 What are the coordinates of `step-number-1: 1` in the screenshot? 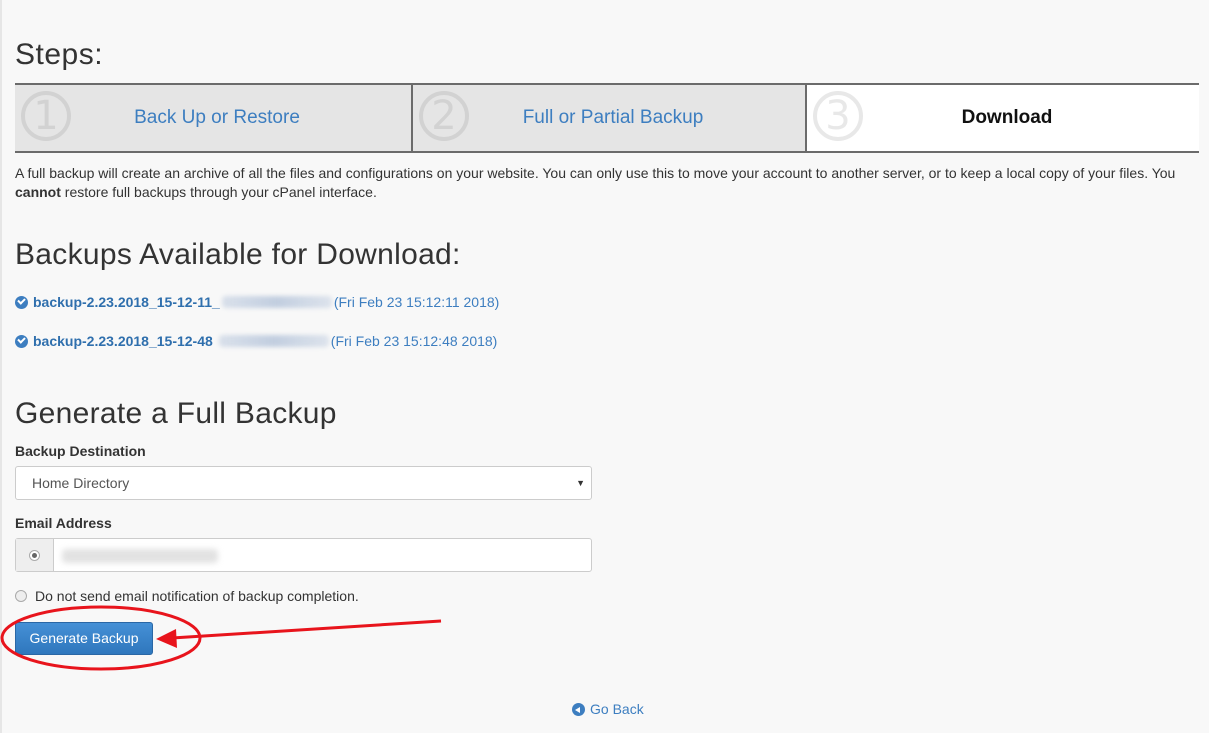 It's located at (46, 116).